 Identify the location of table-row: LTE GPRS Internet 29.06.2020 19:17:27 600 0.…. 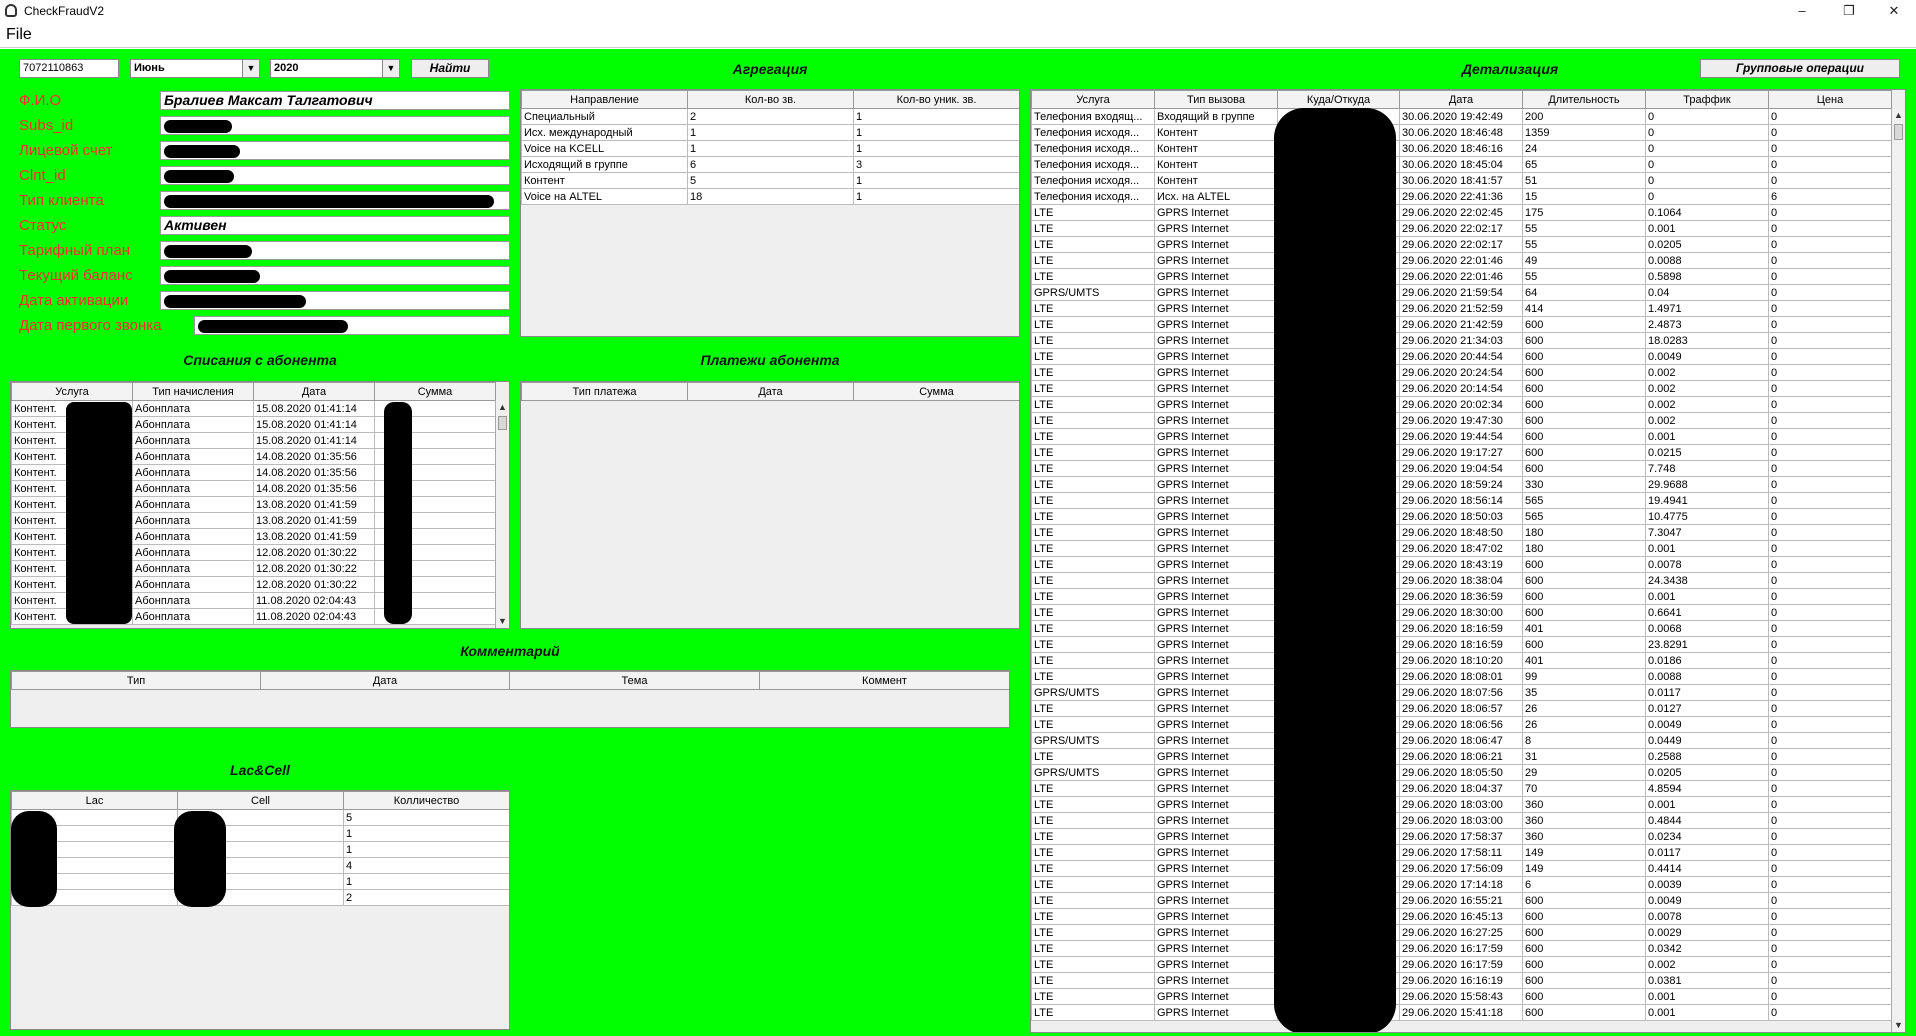
(1461, 452).